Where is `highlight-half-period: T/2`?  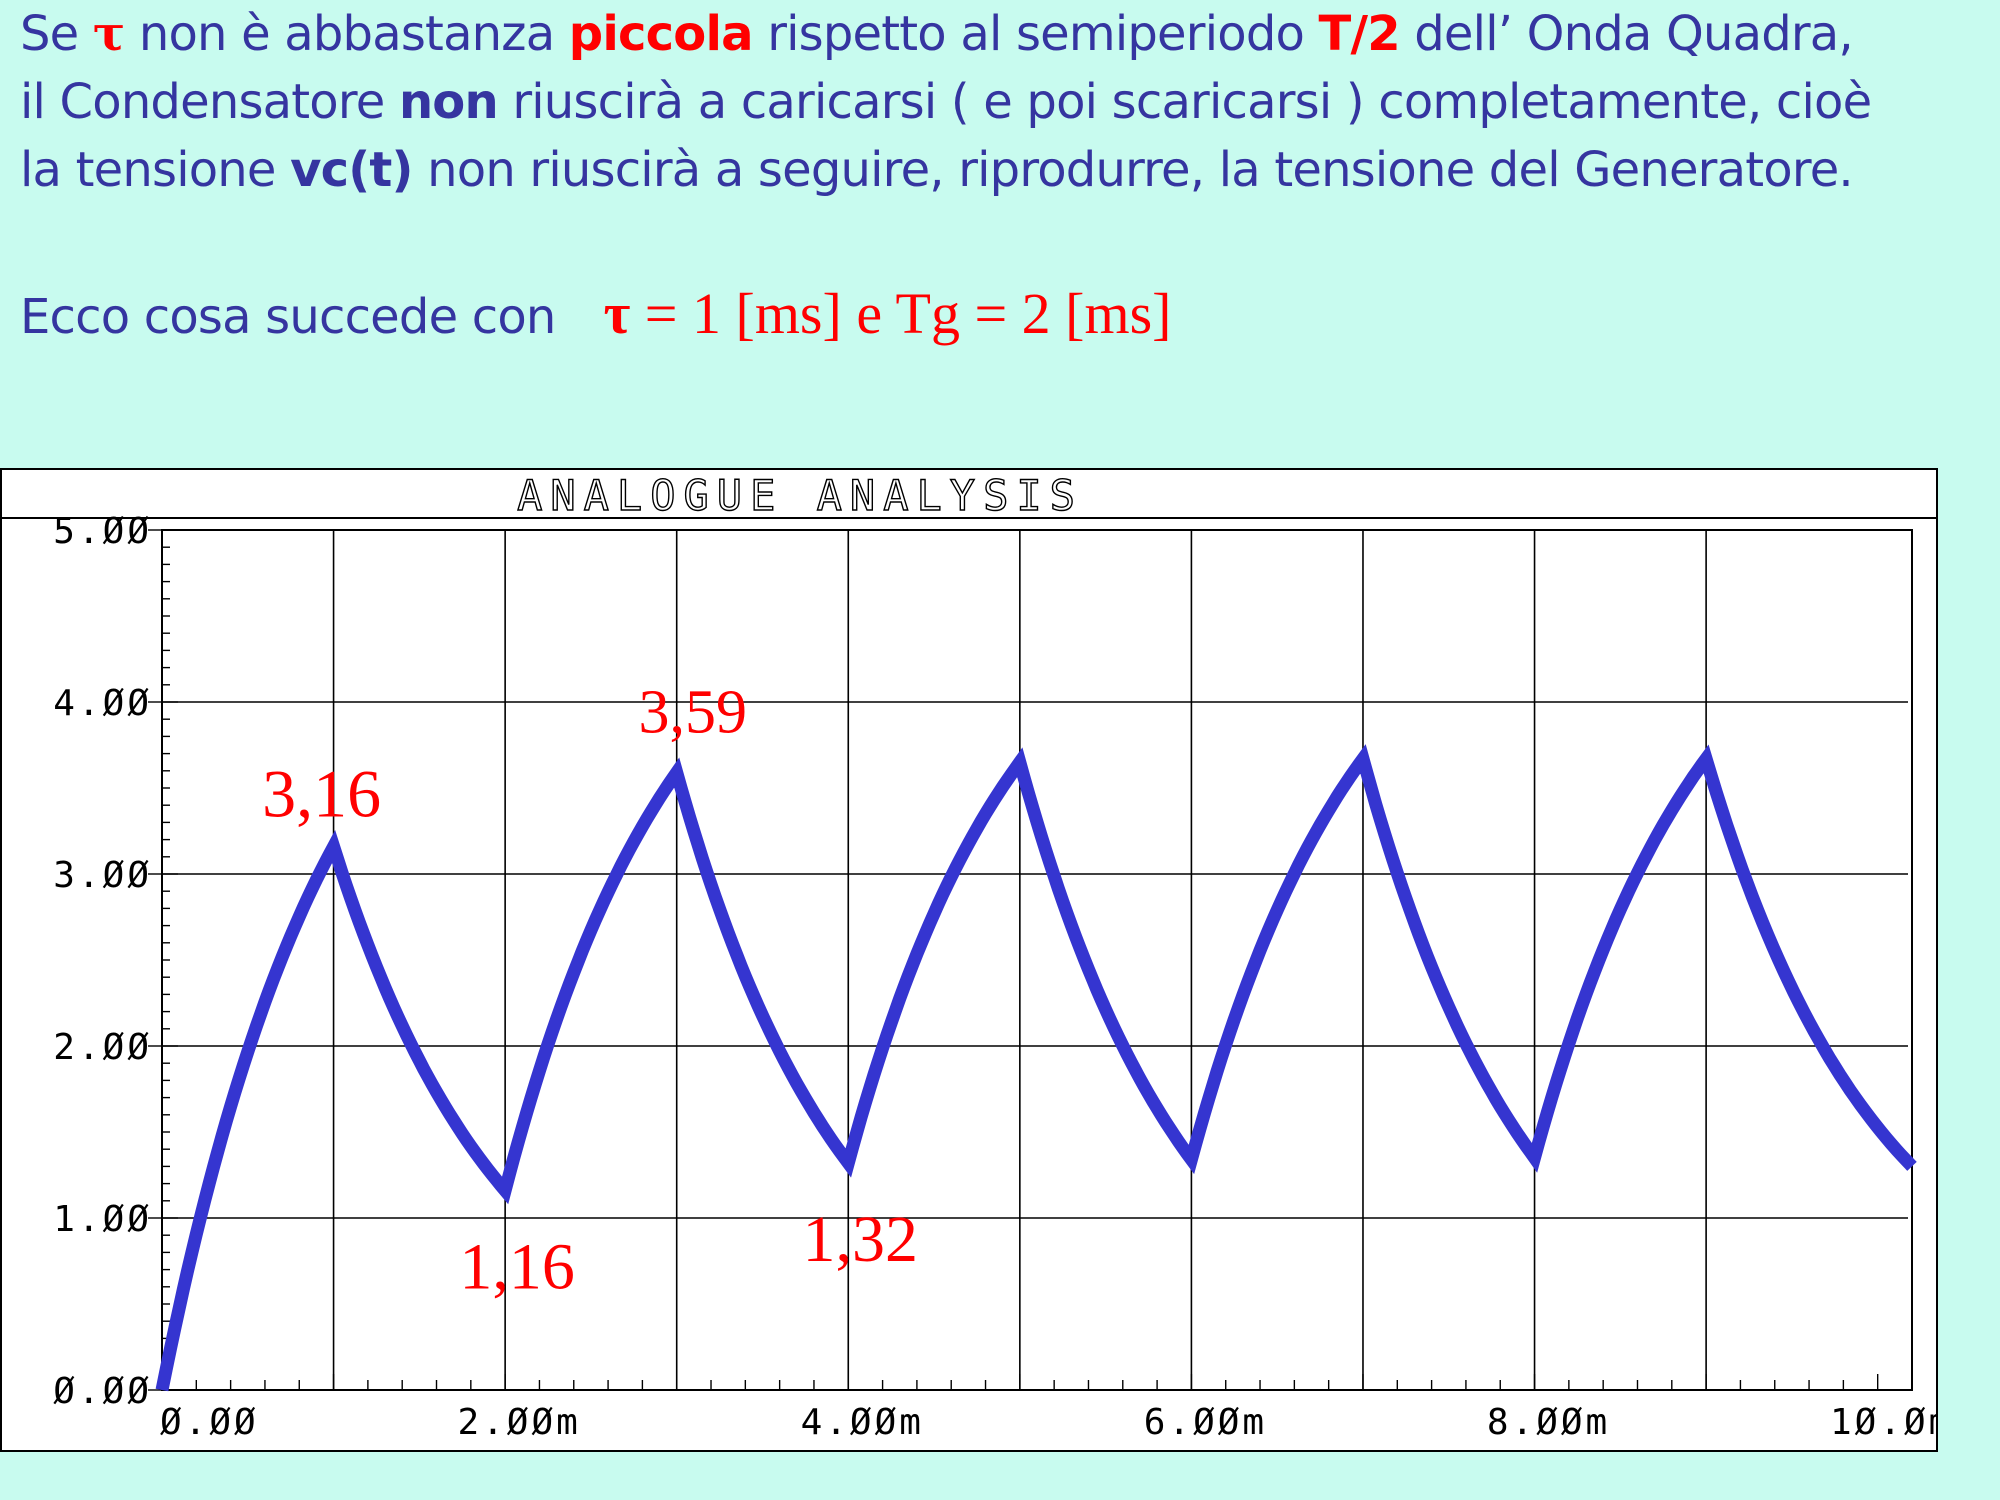
highlight-half-period: T/2 is located at coordinates (1359, 34).